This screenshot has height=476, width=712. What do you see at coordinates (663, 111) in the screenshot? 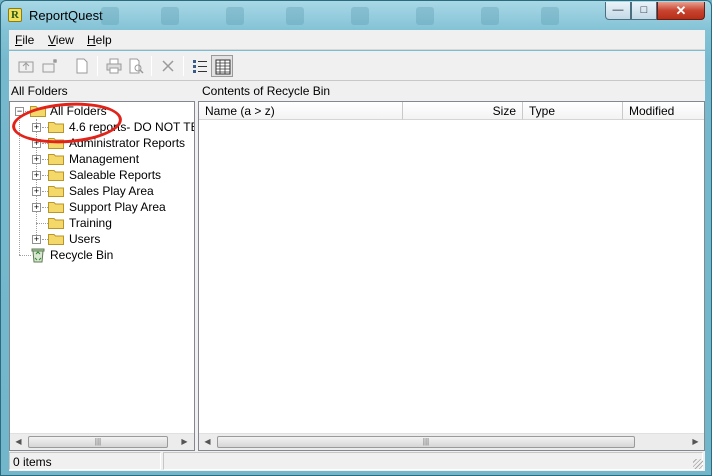
I see `column-header-modified: Modified` at bounding box center [663, 111].